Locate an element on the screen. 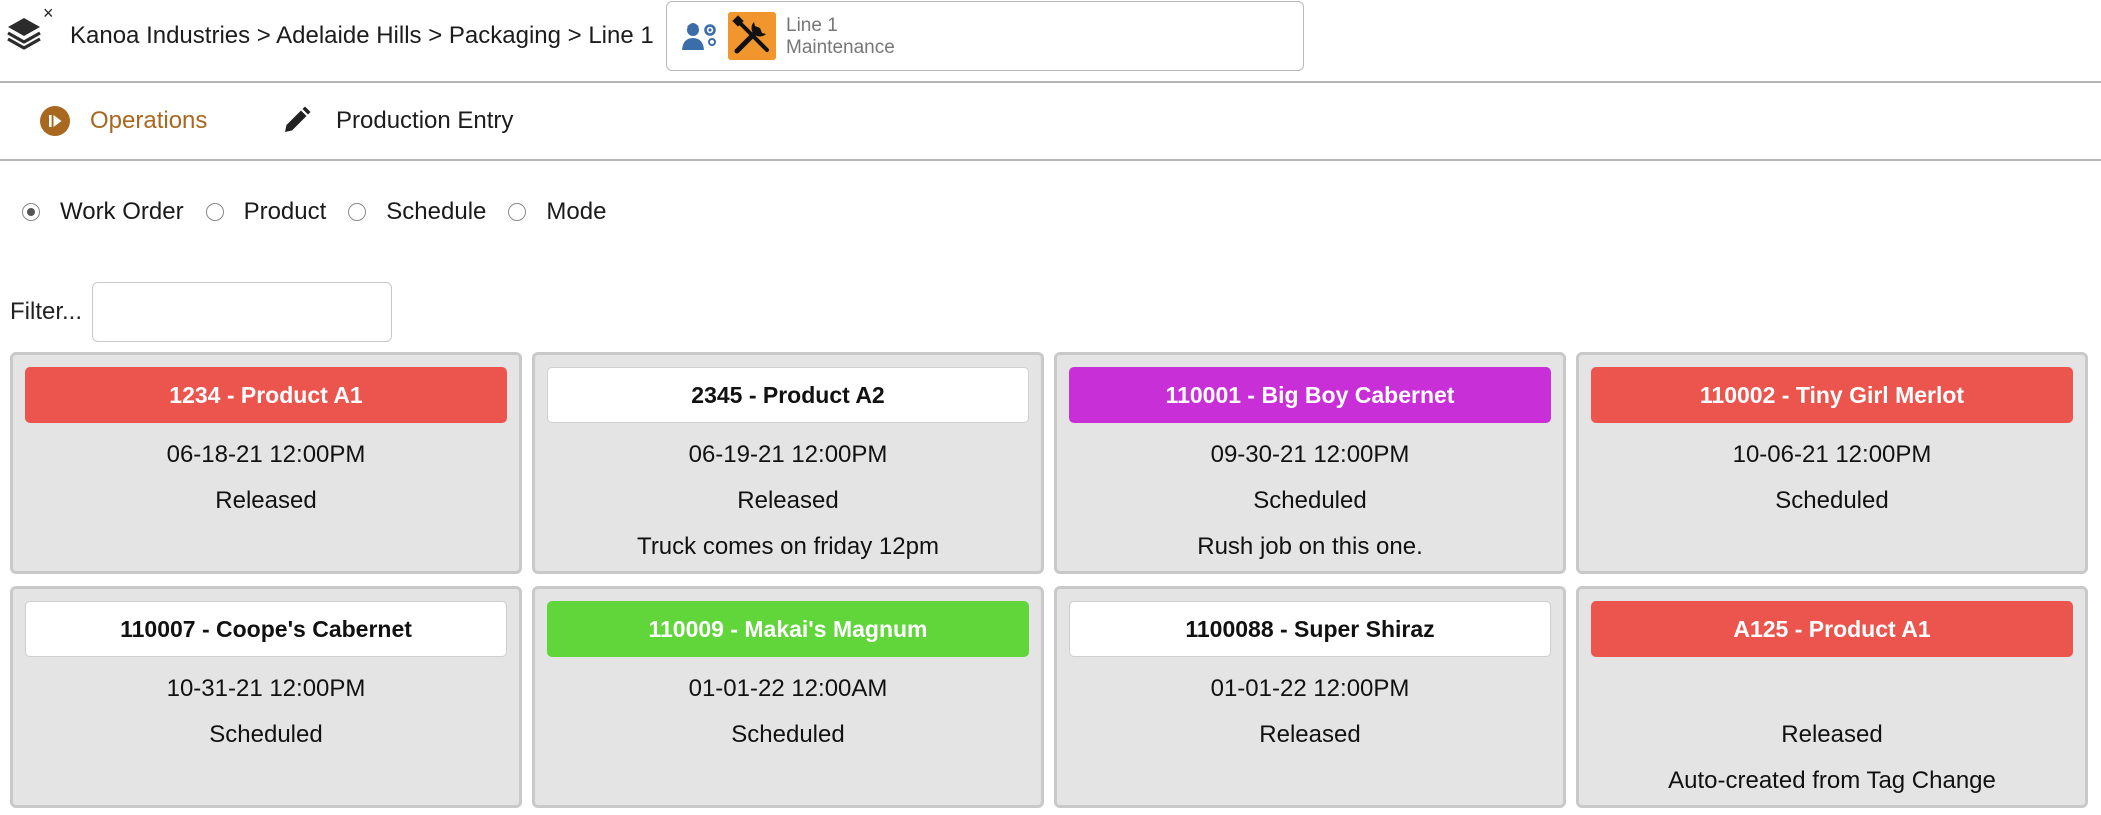  radio-work-order: Work Order is located at coordinates (103, 212).